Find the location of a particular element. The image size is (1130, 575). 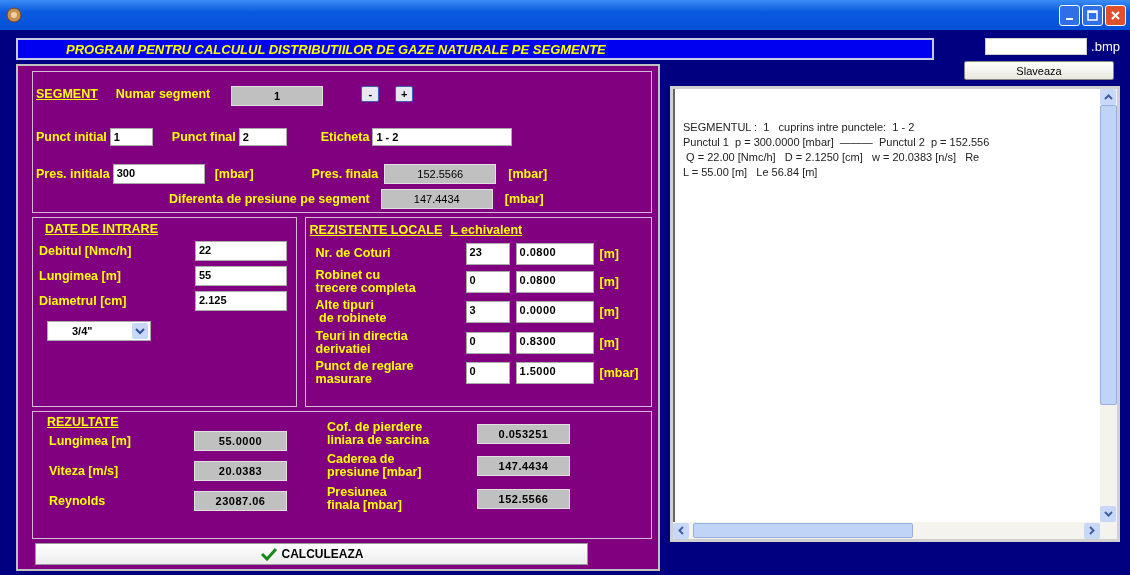

report-line: SEGMENTUL : 1 cuprins intre punctele: 1 - 2 is located at coordinates (799, 127).